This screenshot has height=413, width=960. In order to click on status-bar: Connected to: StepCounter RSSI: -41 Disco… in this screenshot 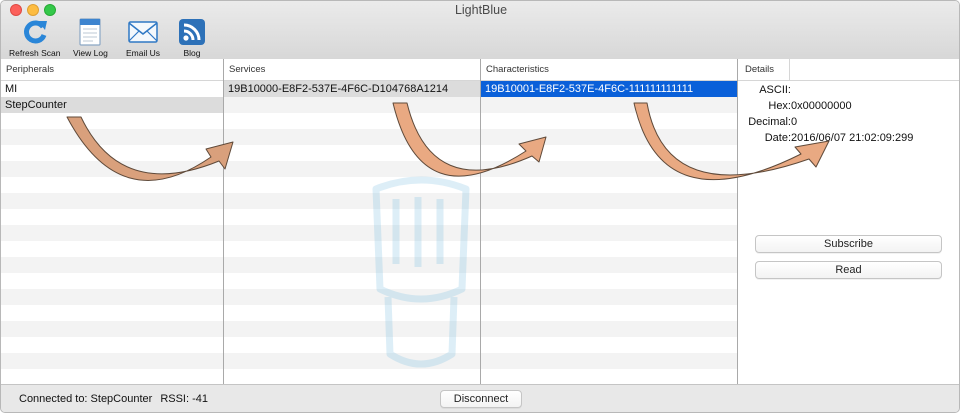, I will do `click(480, 398)`.